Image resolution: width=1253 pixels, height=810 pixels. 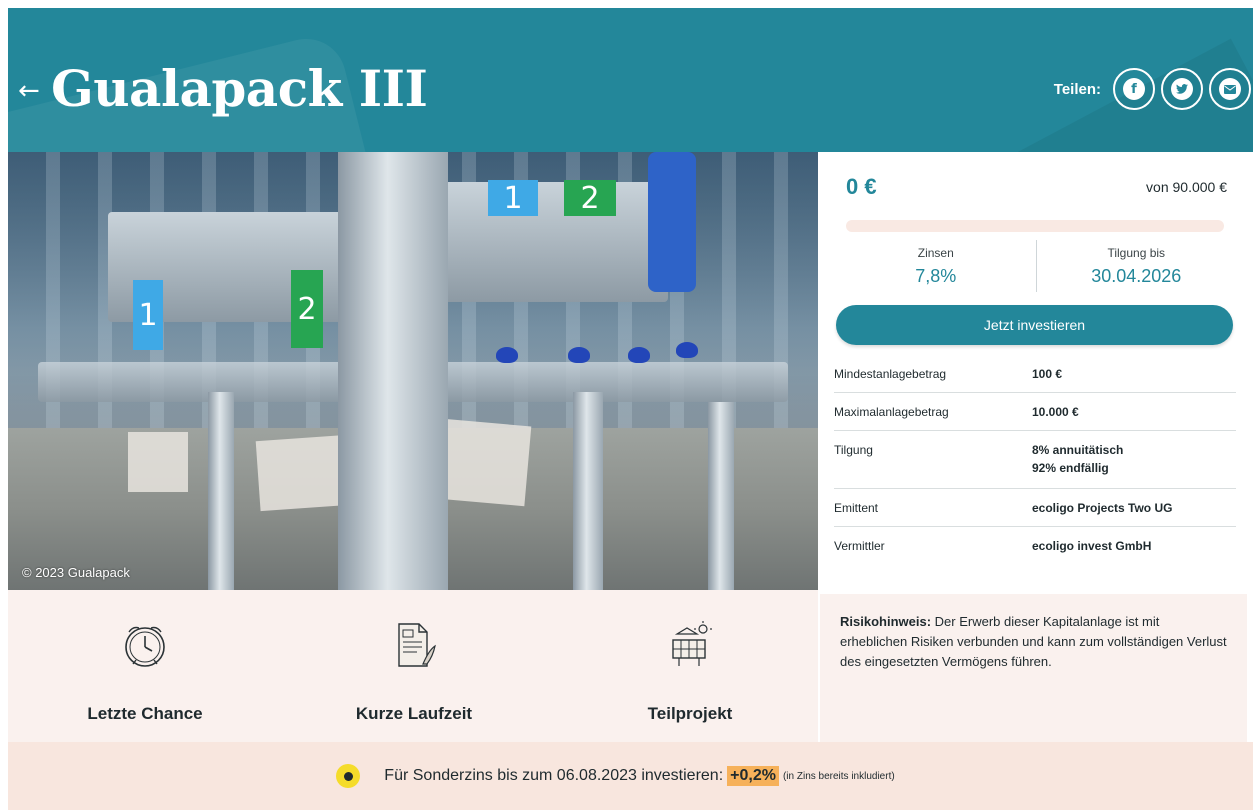 I want to click on pouch-bag, so click(x=158, y=462).